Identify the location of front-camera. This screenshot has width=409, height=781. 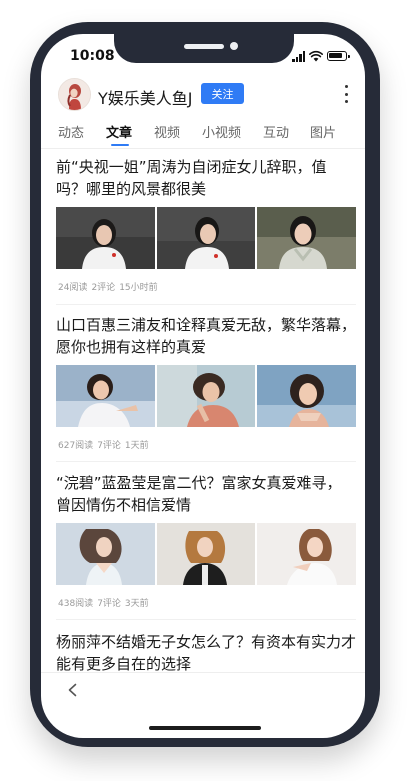
(234, 46).